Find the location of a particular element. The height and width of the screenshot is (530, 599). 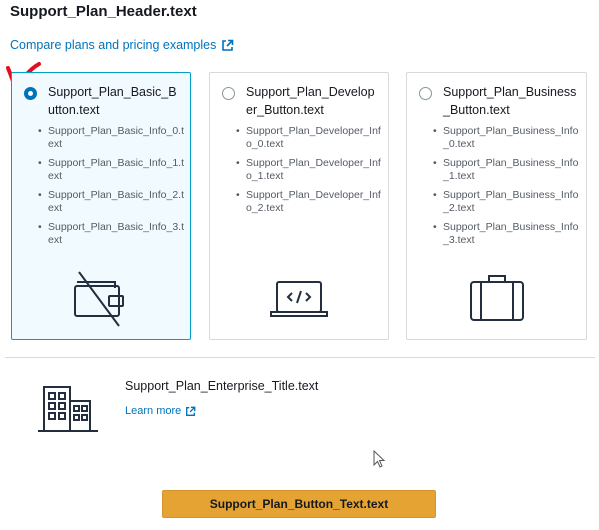

plan-title-business: Support_Plan_Business_Button.text is located at coordinates (510, 101).